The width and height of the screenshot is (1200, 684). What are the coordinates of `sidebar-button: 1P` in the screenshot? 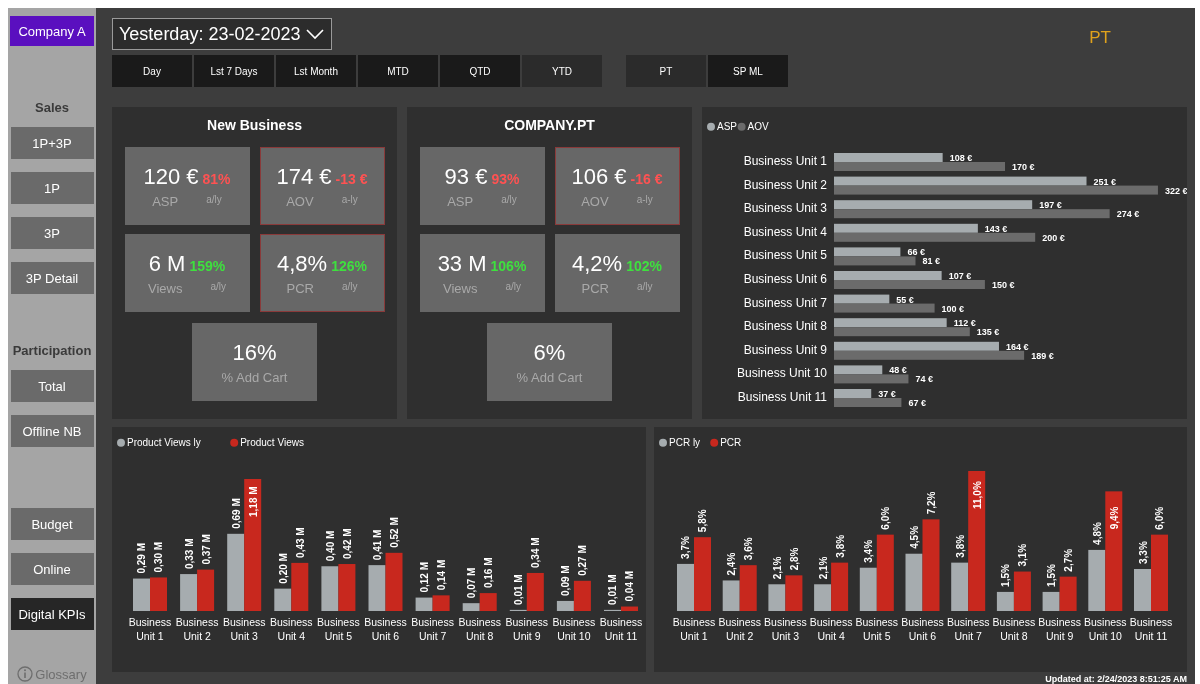 It's located at (52, 188).